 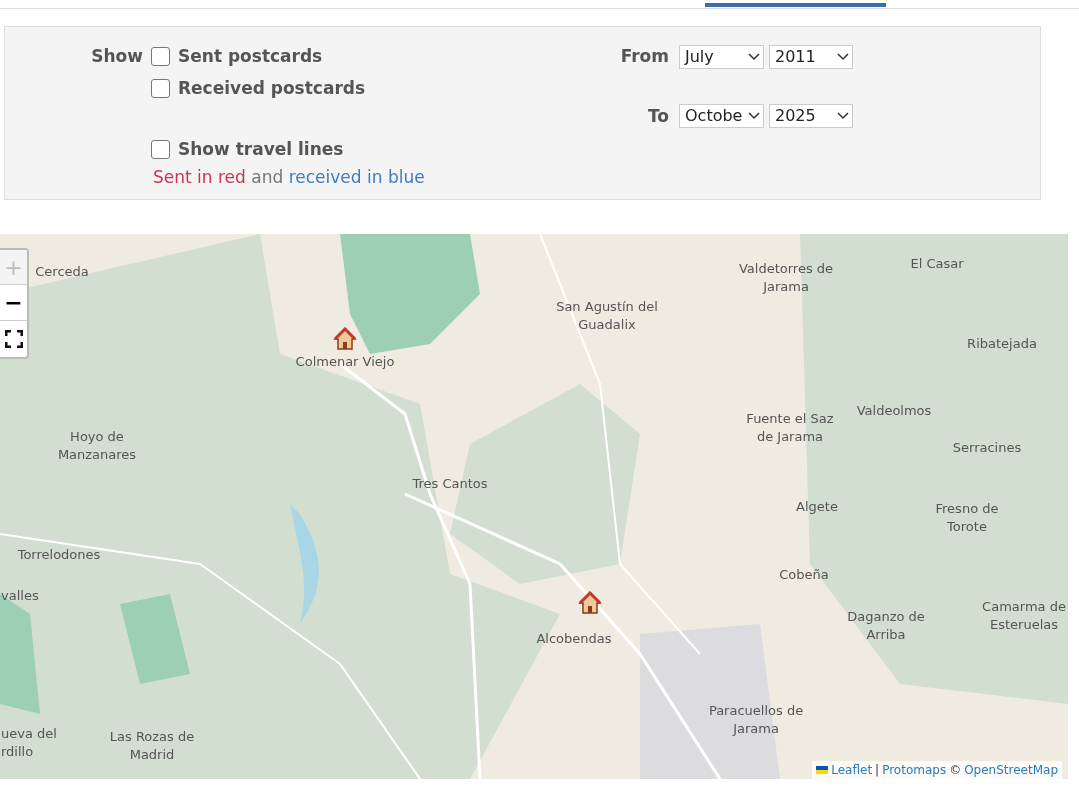 What do you see at coordinates (817, 507) in the screenshot?
I see `place-label: Algete` at bounding box center [817, 507].